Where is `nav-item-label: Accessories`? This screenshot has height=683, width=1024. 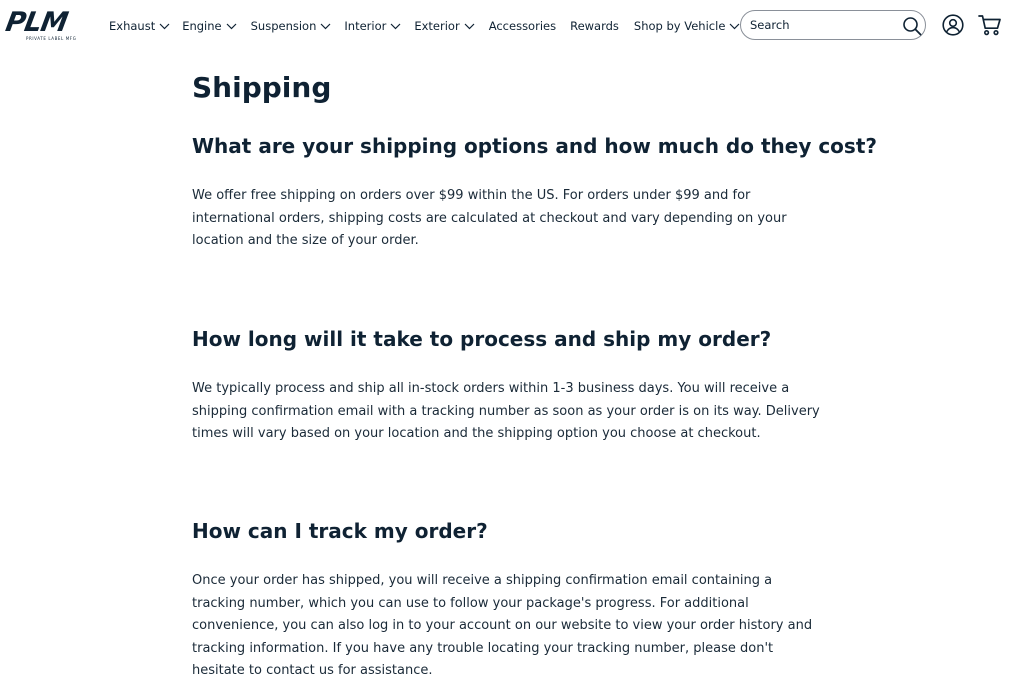
nav-item-label: Accessories is located at coordinates (522, 26).